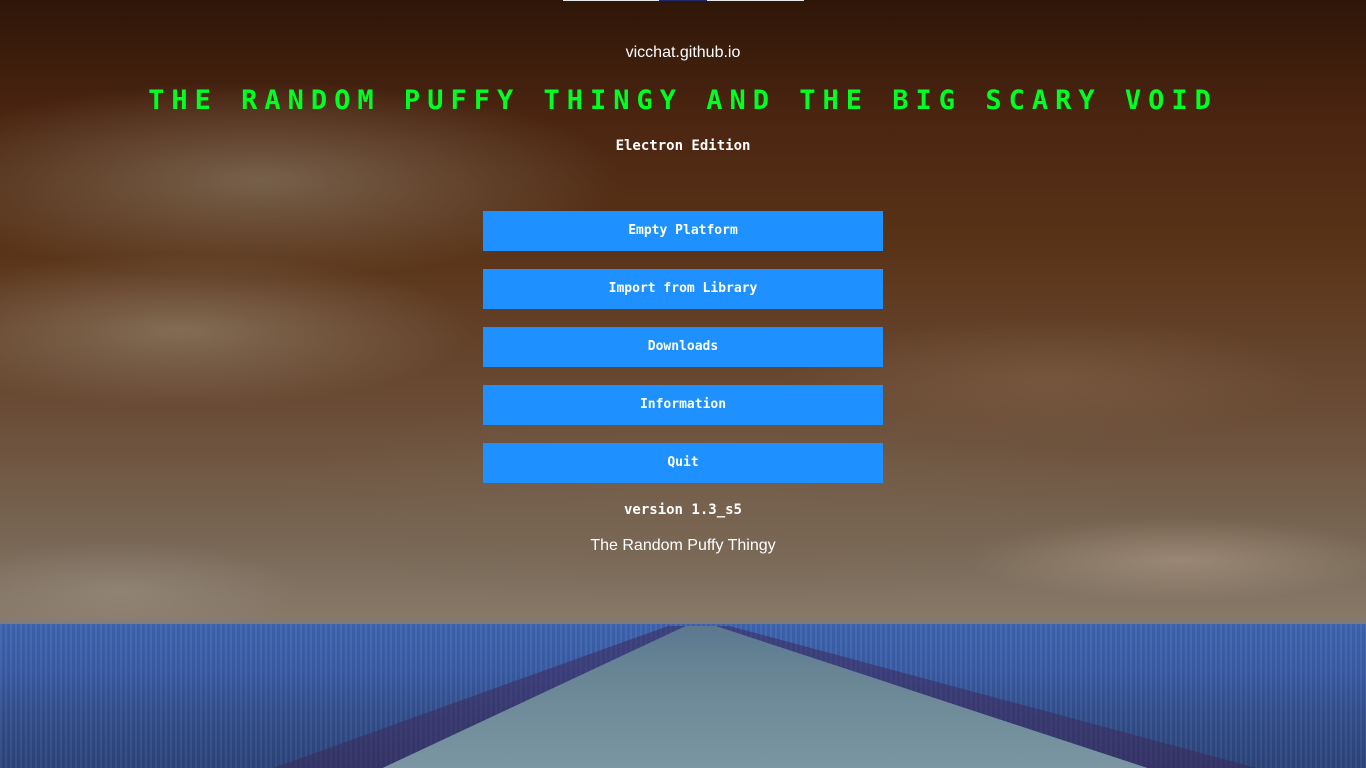 The height and width of the screenshot is (768, 1366). I want to click on top-tab-strip, so click(683, 0).